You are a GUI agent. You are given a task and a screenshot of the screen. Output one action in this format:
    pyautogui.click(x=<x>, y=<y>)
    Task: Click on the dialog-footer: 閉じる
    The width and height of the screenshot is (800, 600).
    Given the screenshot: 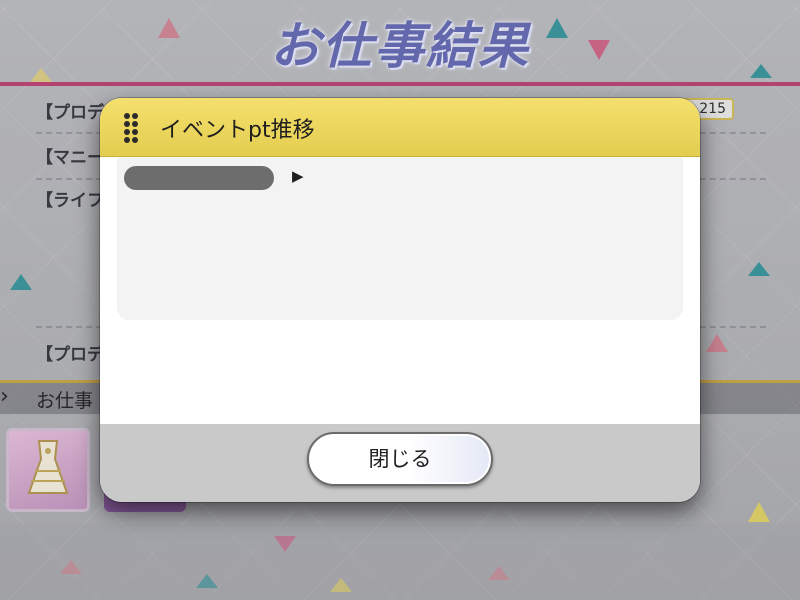 What is the action you would take?
    pyautogui.click(x=400, y=463)
    